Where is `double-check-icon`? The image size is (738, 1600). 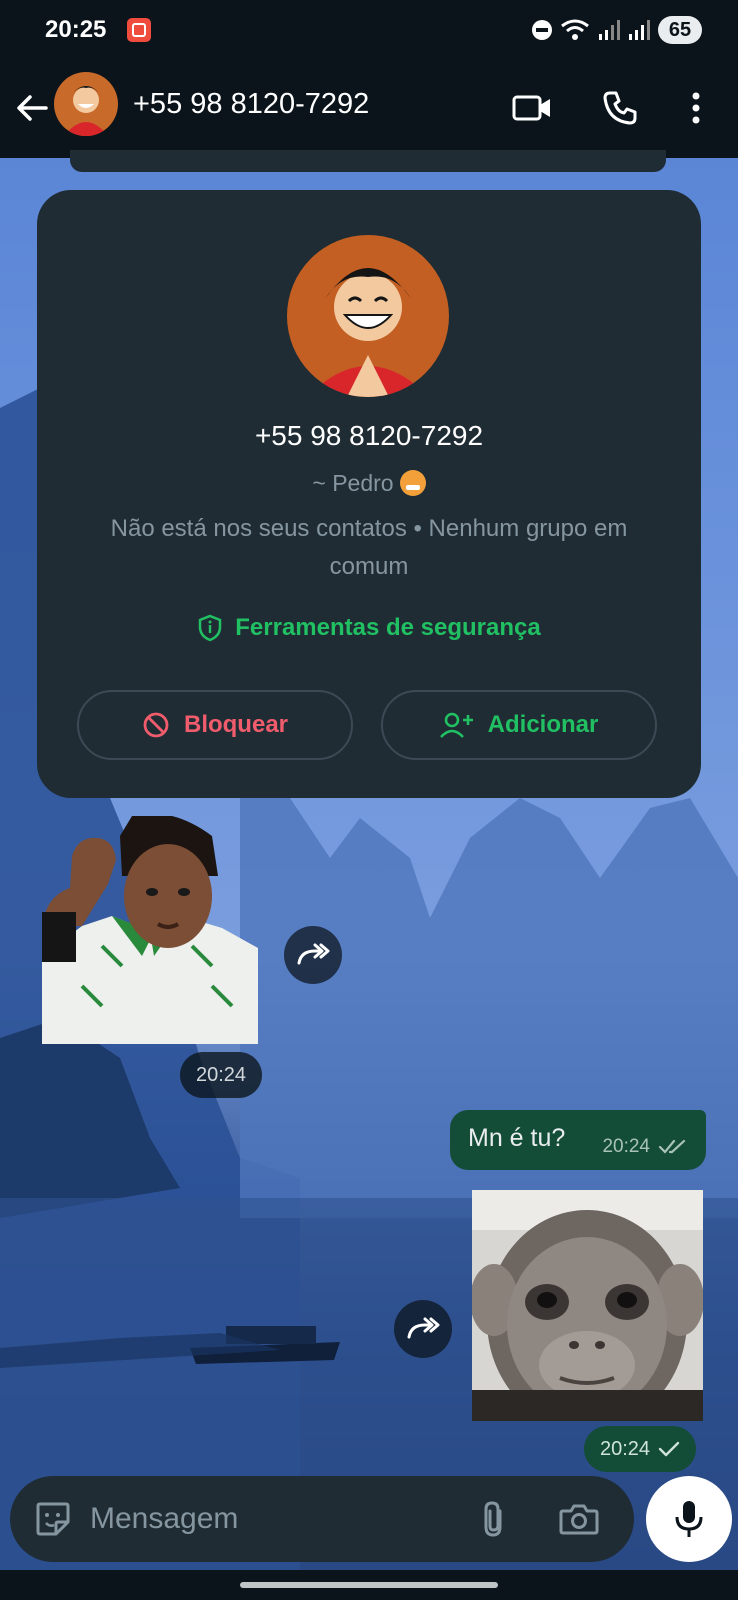 double-check-icon is located at coordinates (672, 1146).